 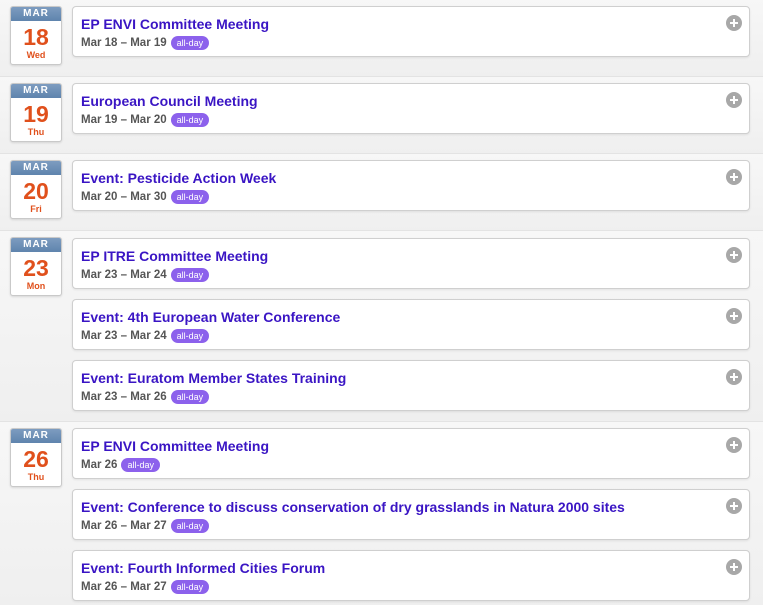 I want to click on event-meta: Mar 19 – Mar 20 all-day, so click(x=145, y=120).